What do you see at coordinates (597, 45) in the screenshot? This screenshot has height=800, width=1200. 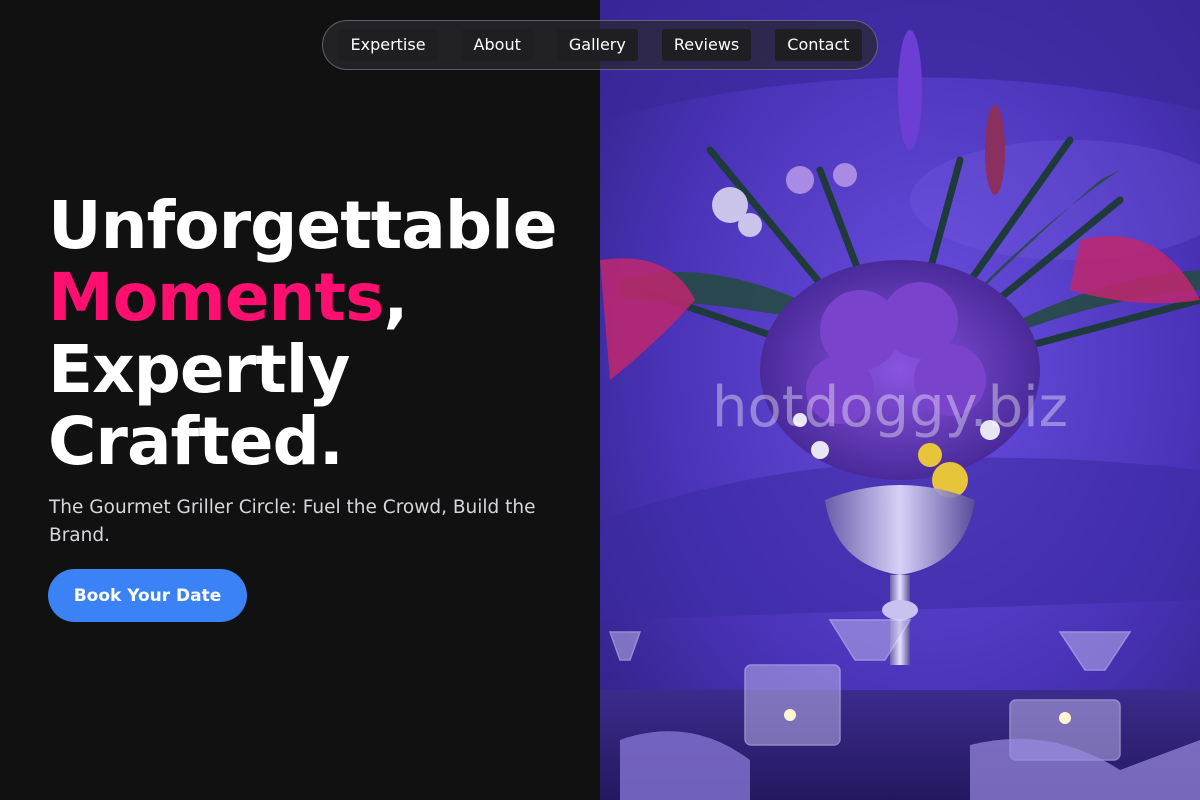 I see `nav-item-gallery: Gallery` at bounding box center [597, 45].